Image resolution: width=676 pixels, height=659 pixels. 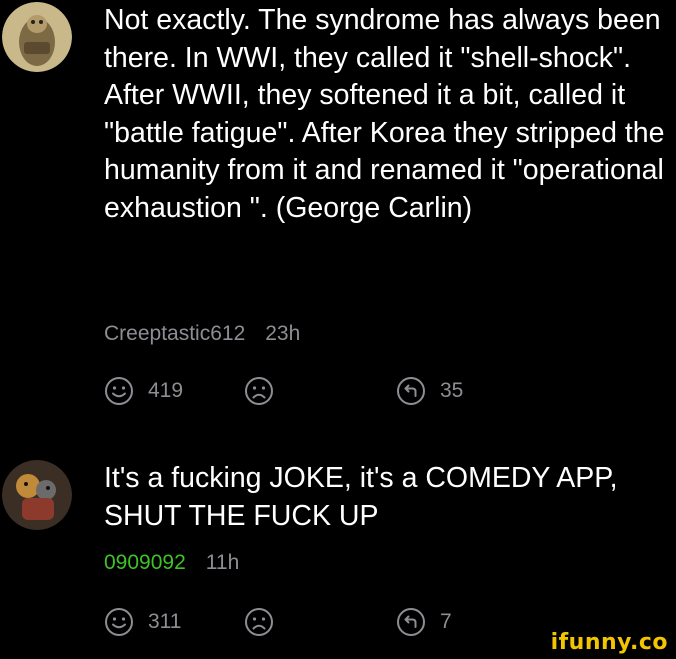 I want to click on smile-count: 311, so click(x=165, y=621).